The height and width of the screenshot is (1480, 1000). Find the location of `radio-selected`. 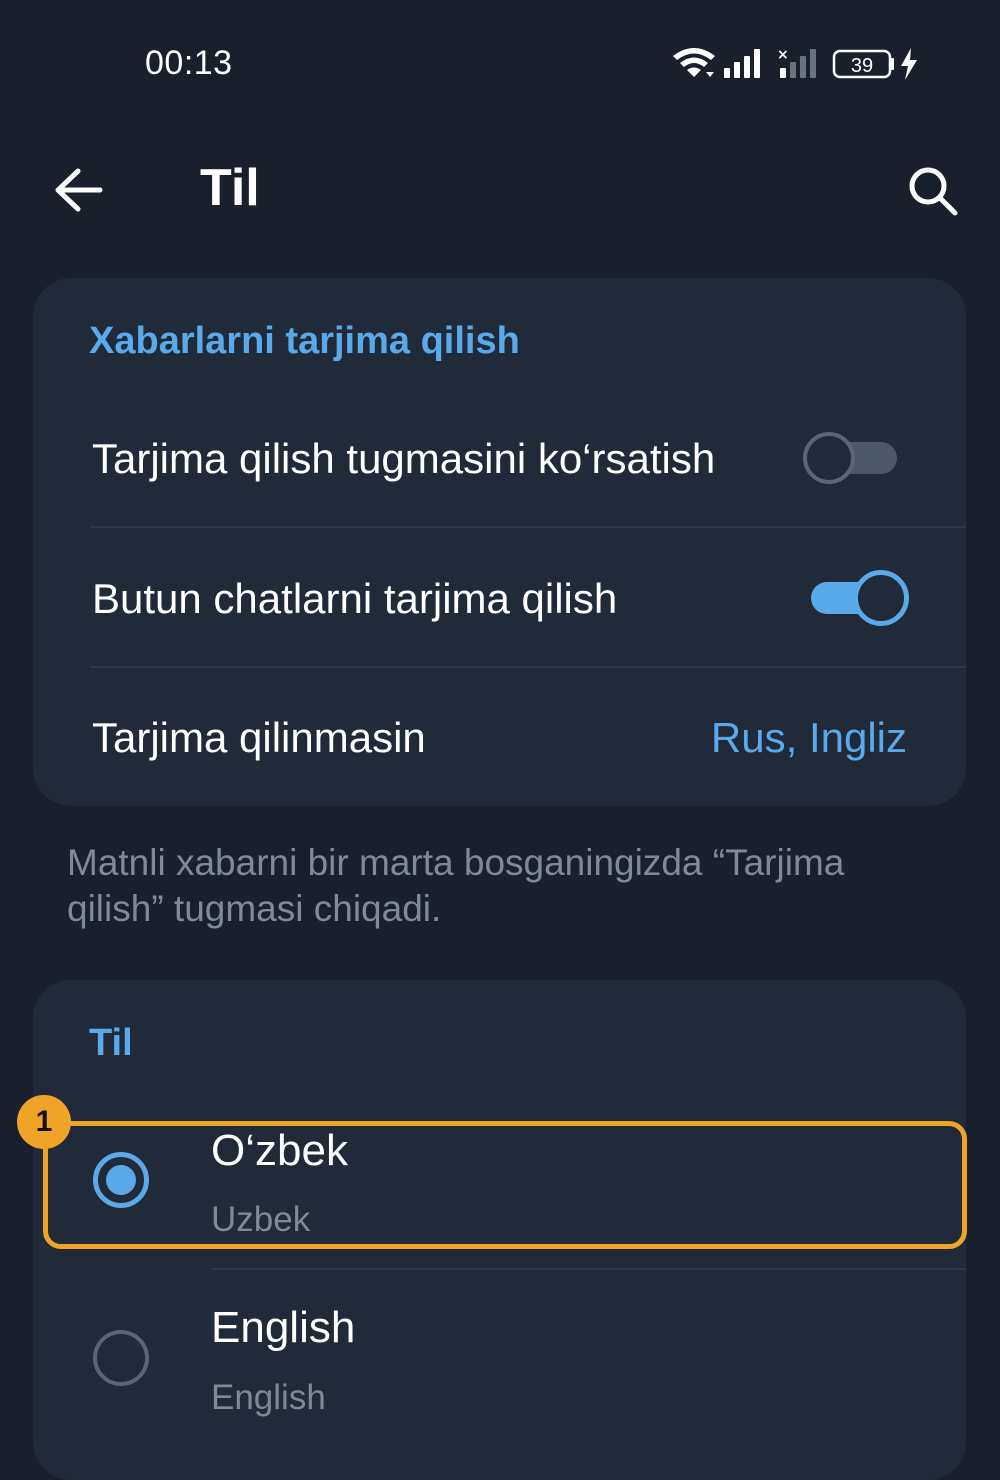

radio-selected is located at coordinates (121, 1180).